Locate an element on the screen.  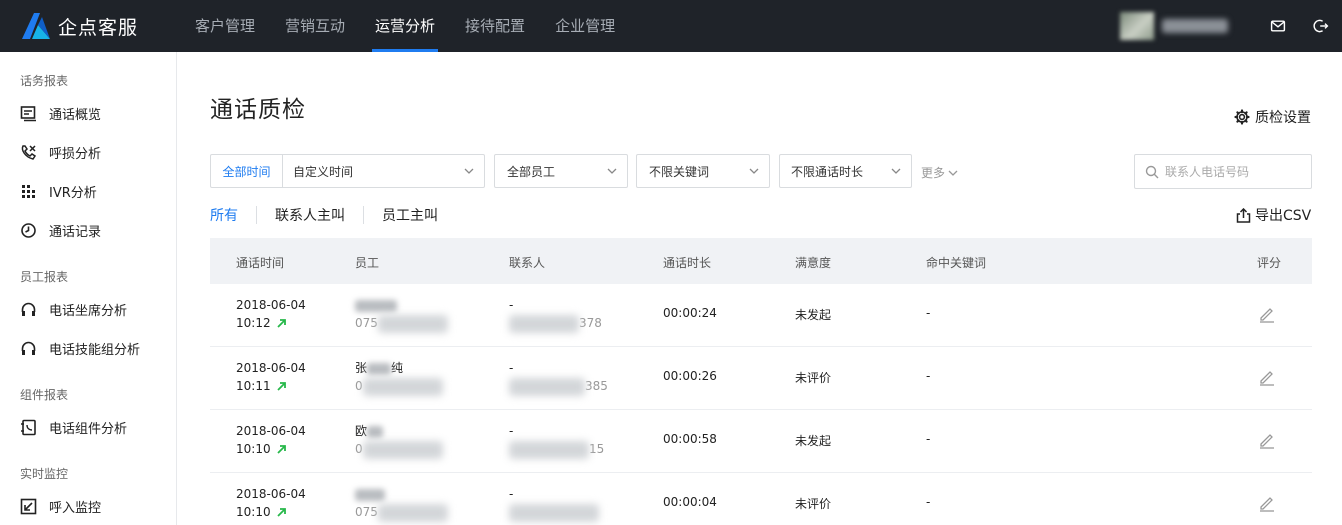
export-csv-label: 导出CSV is located at coordinates (1283, 216).